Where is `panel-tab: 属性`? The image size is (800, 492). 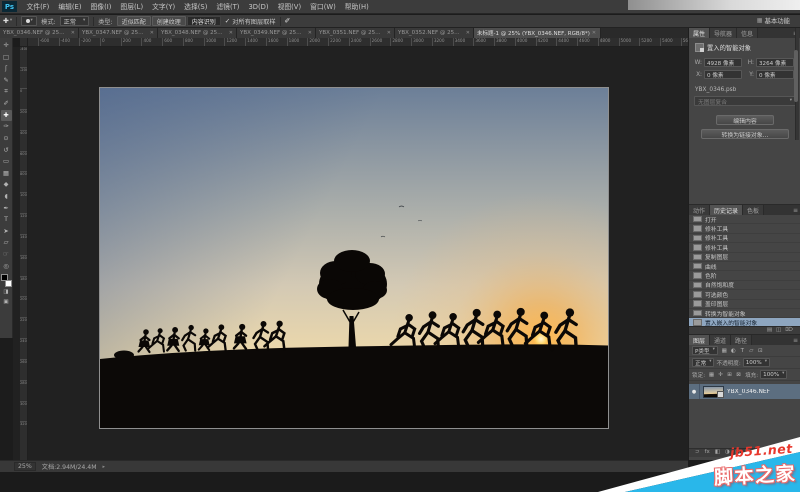 panel-tab: 属性 is located at coordinates (700, 33).